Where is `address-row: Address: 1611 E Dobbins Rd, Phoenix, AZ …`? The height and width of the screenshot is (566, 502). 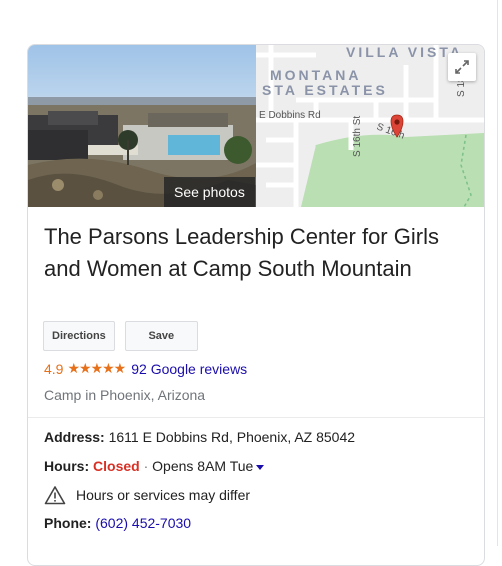 address-row: Address: 1611 E Dobbins Rd, Phoenix, AZ … is located at coordinates (199, 437).